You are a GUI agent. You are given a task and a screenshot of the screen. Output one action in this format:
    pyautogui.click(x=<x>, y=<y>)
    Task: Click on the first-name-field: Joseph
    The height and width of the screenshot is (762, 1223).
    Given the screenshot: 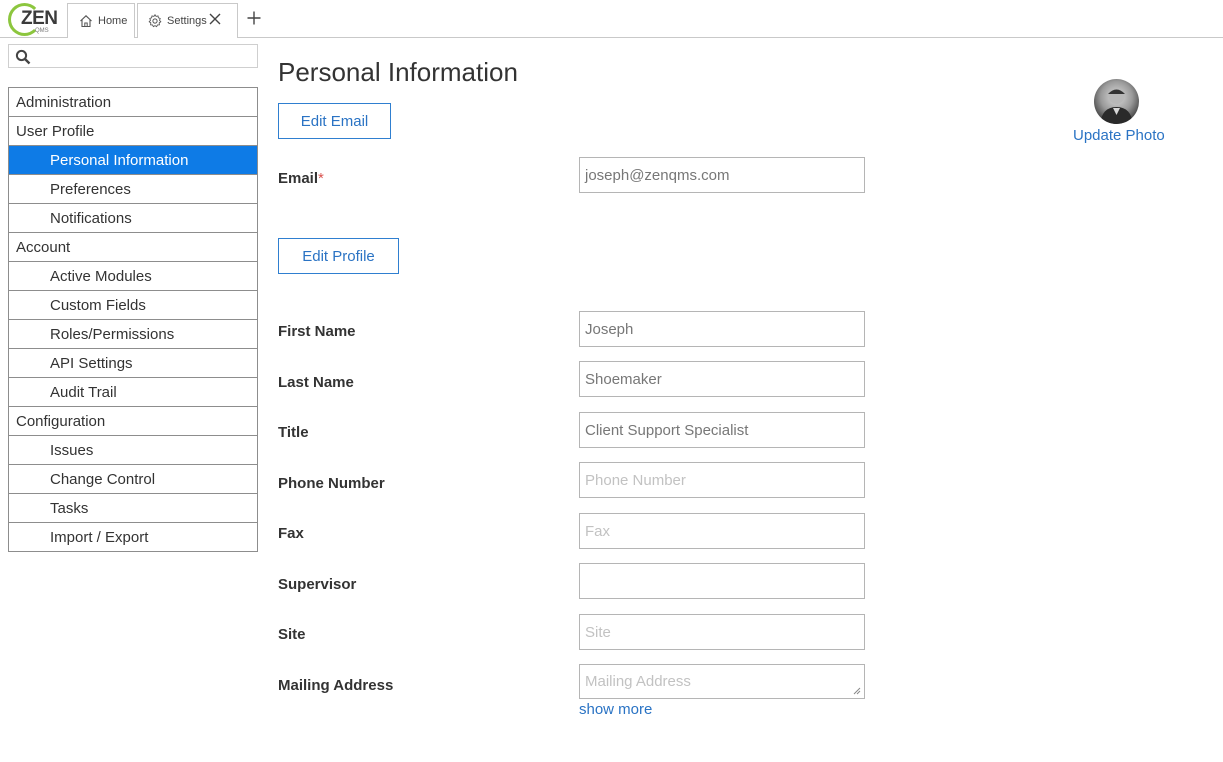 What is the action you would take?
    pyautogui.click(x=722, y=329)
    